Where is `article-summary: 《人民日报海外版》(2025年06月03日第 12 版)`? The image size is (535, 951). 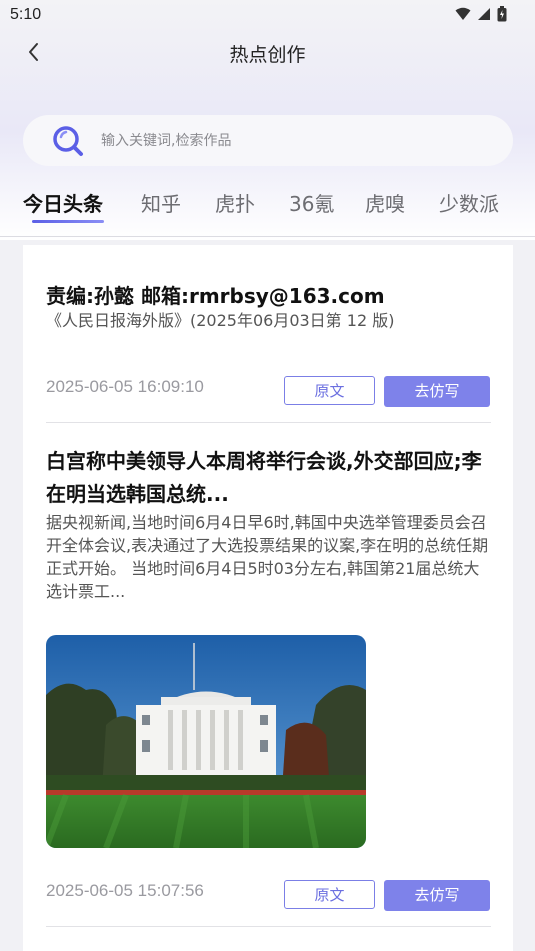 article-summary: 《人民日报海外版》(2025年06月03日第 12 版) is located at coordinates (220, 320).